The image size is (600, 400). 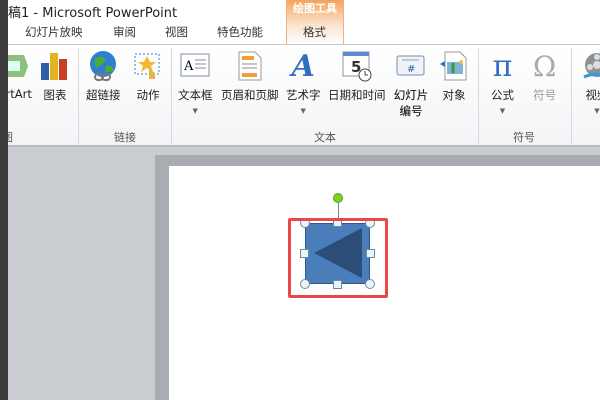 I want to click on tab-slideshow: 幻灯片放映, so click(x=54, y=32).